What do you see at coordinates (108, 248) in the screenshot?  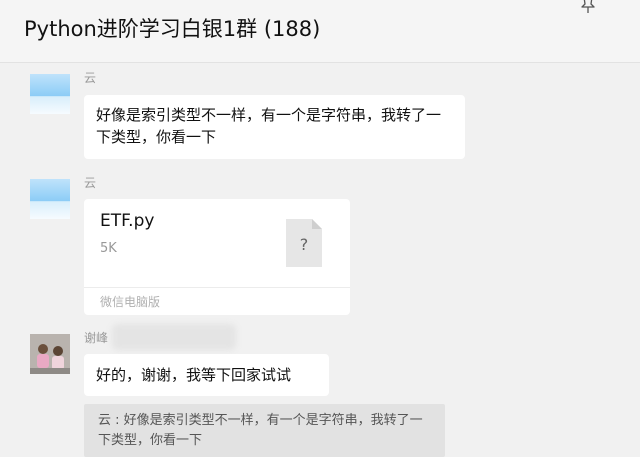 I see `file-size: 5K` at bounding box center [108, 248].